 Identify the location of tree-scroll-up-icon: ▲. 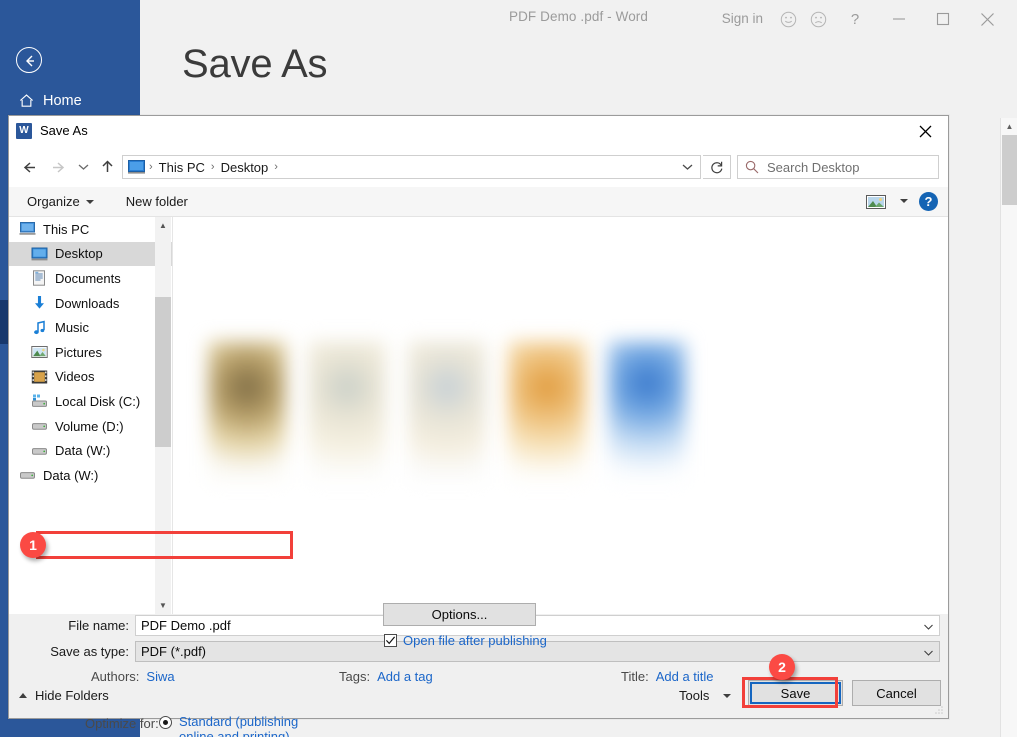
(163, 225).